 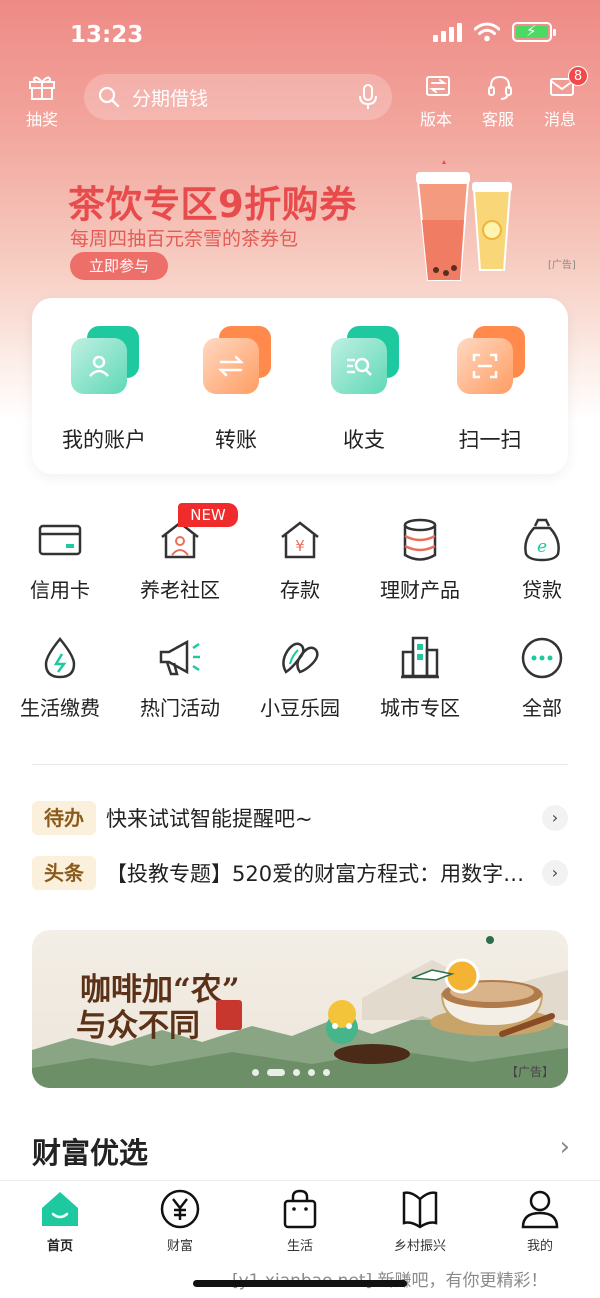 I want to click on tab-label: 我的, so click(x=539, y=1246).